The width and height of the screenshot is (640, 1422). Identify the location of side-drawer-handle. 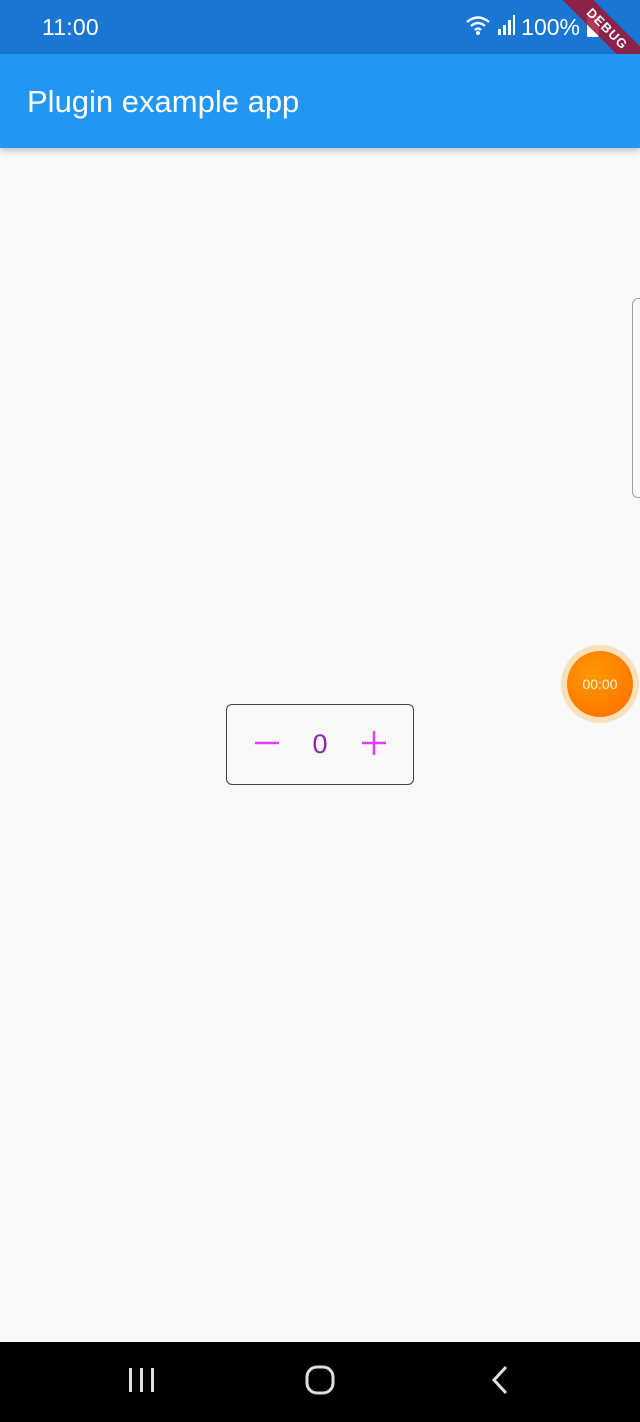
(636, 398).